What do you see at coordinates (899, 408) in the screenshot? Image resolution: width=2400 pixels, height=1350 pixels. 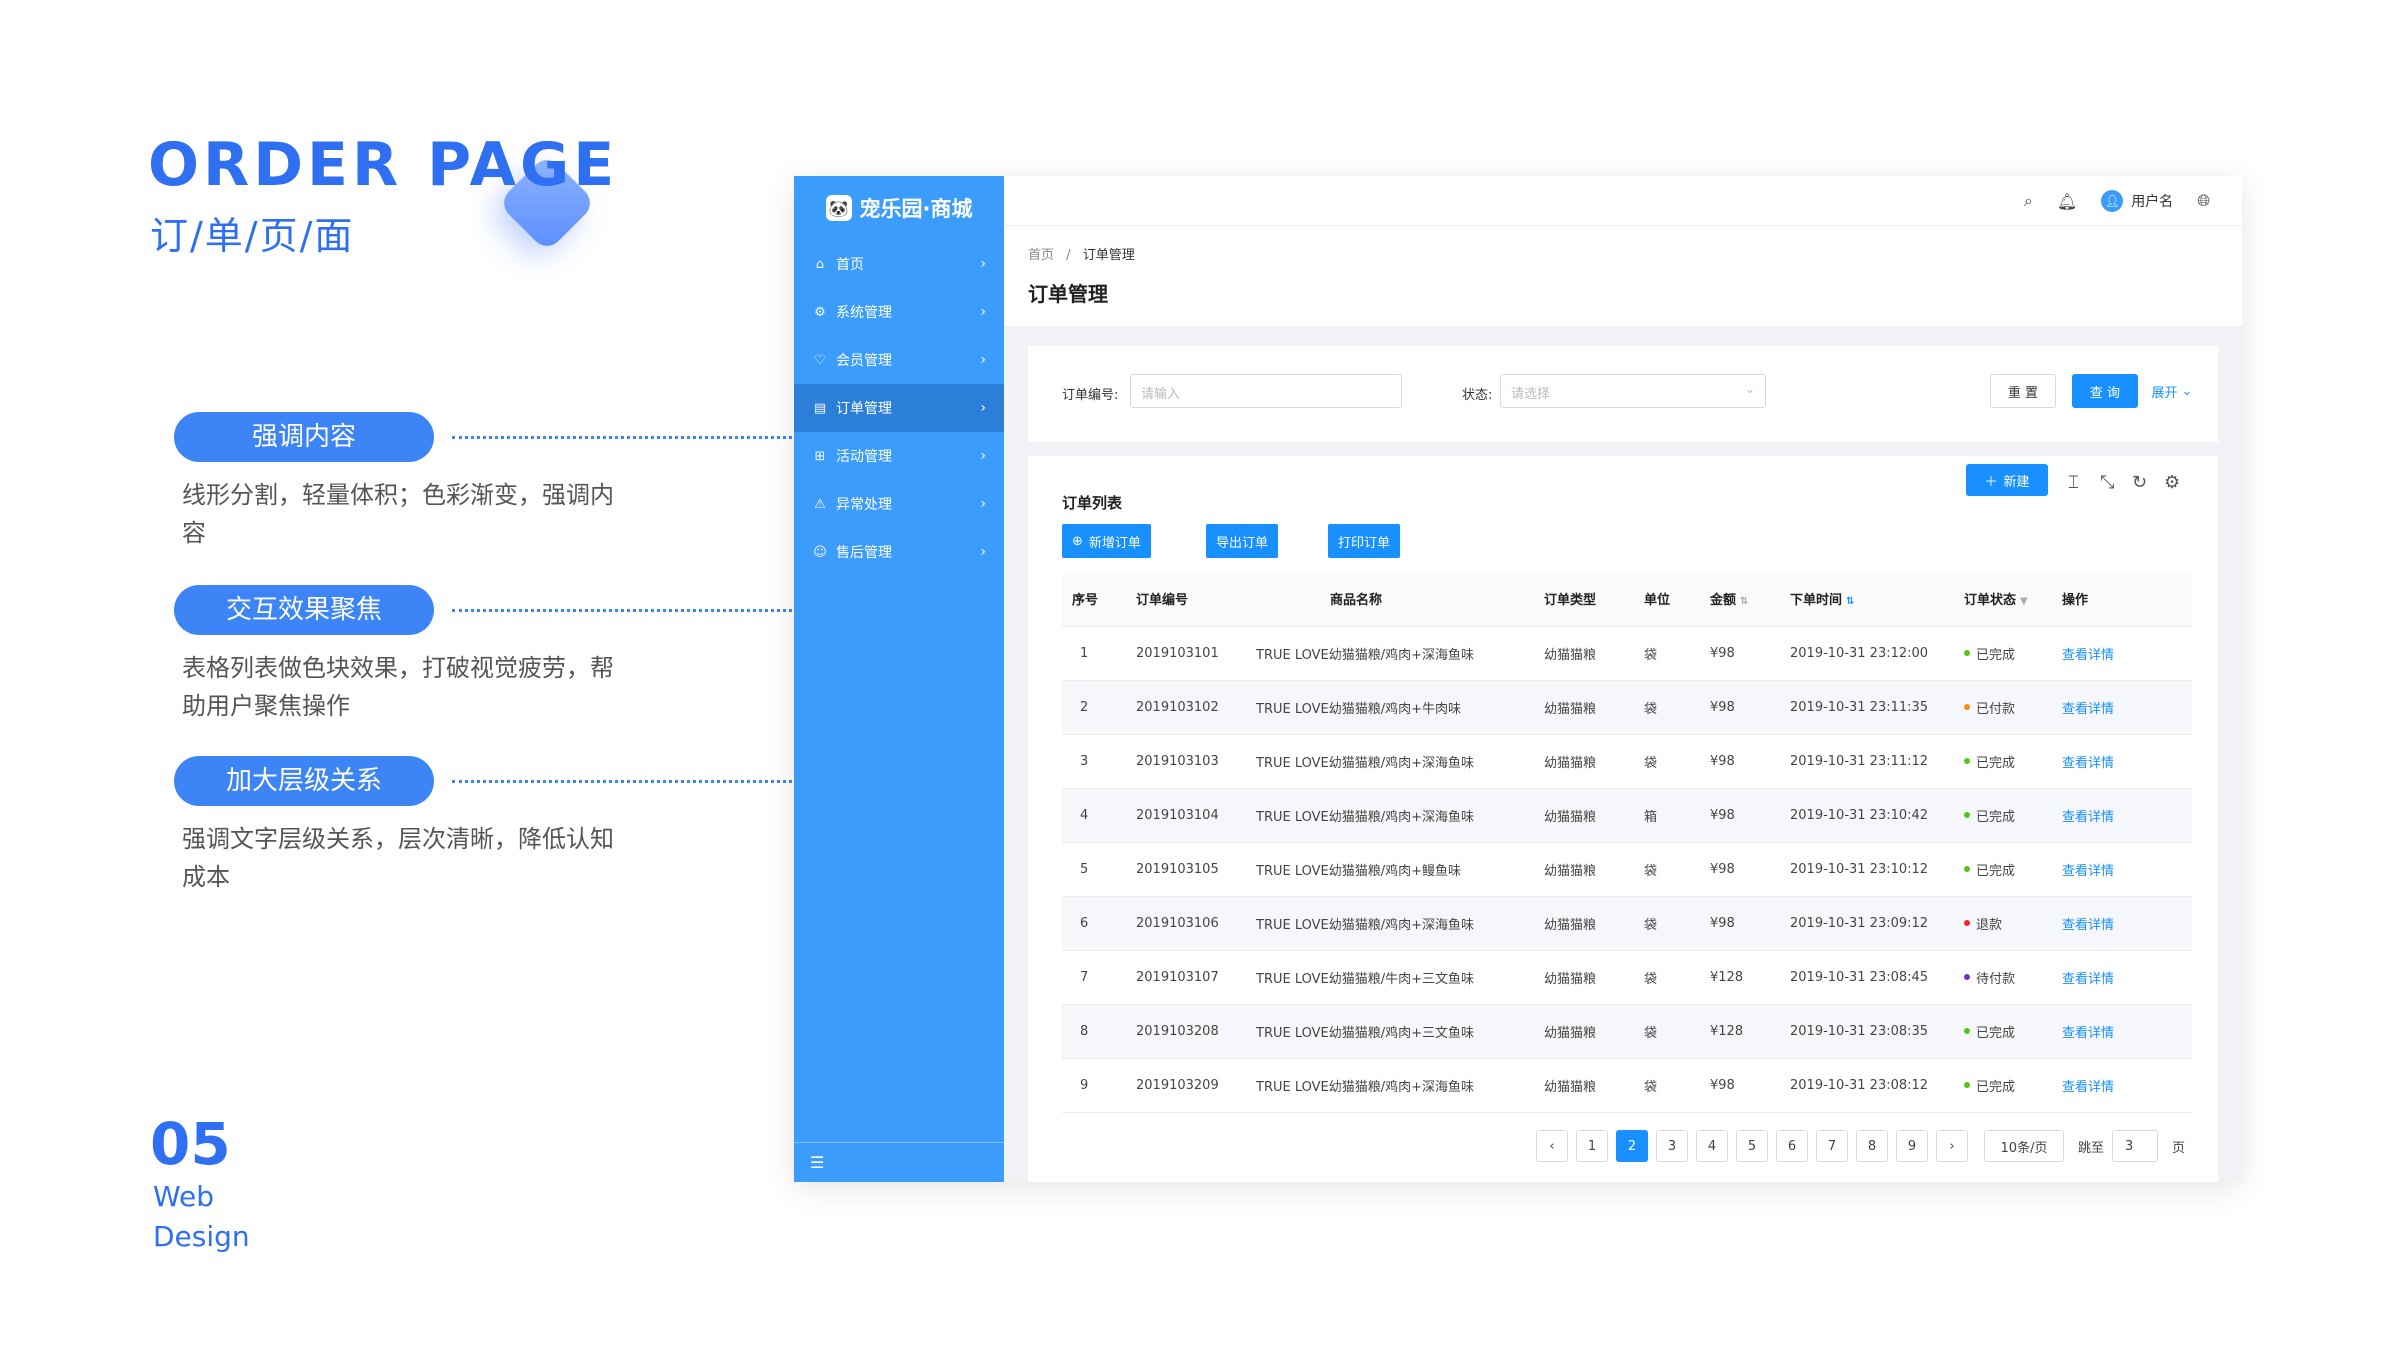 I see `sidebar-item-orders: ▤ 订单管理 ›` at bounding box center [899, 408].